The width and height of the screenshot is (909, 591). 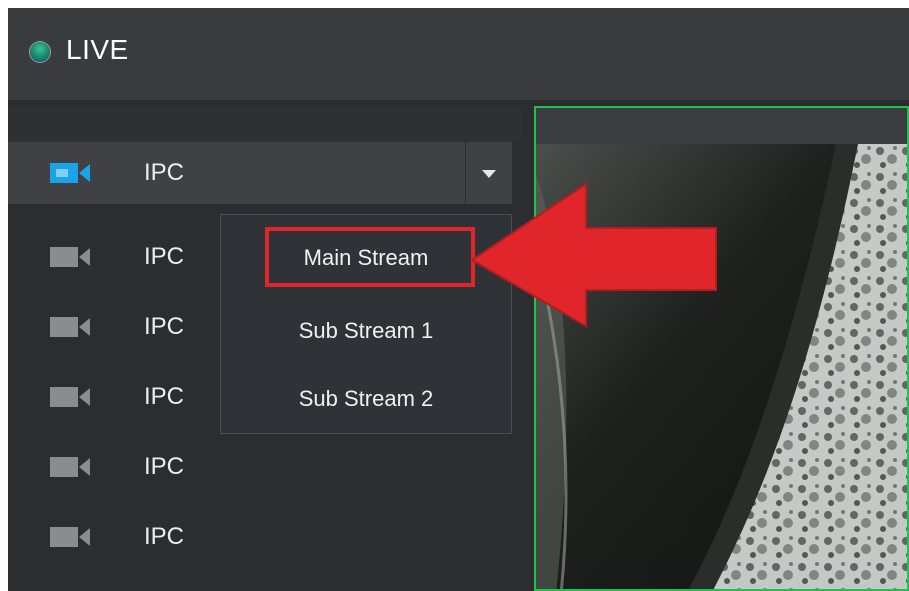 I want to click on channel-list-header, so click(x=265, y=124).